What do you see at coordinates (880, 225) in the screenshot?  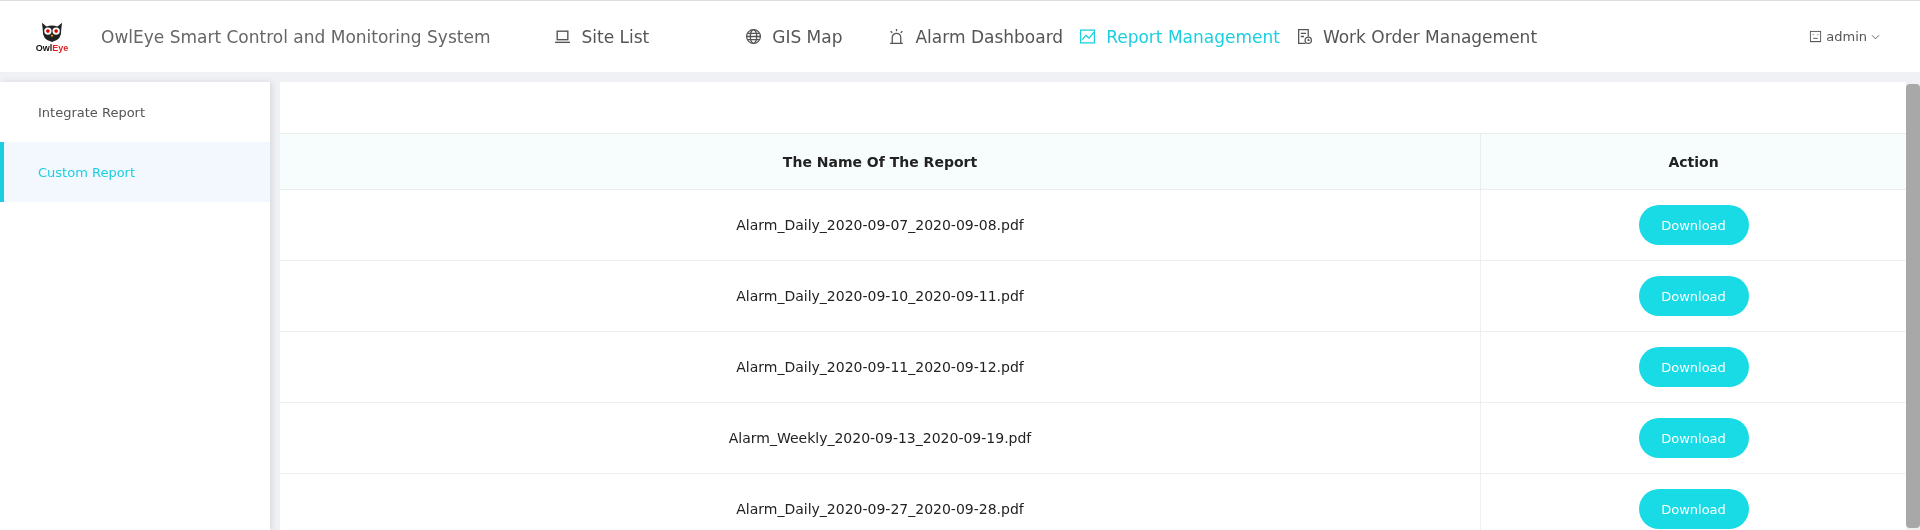 I see `table-cell: Alarm_Daily_2020-09-07_2020-09-08.pdf` at bounding box center [880, 225].